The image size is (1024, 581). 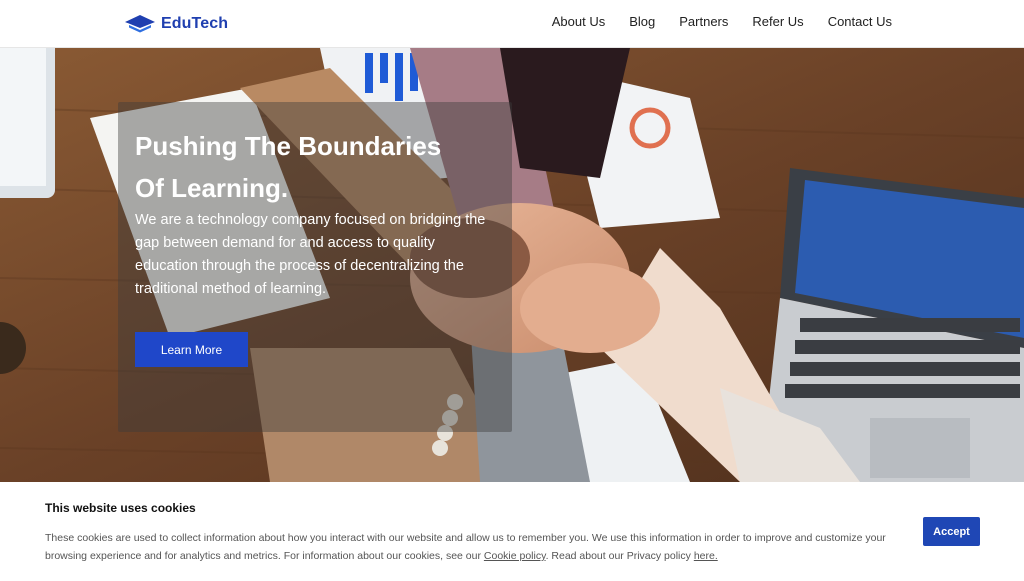 What do you see at coordinates (195, 23) in the screenshot?
I see `brand-name: EduTech` at bounding box center [195, 23].